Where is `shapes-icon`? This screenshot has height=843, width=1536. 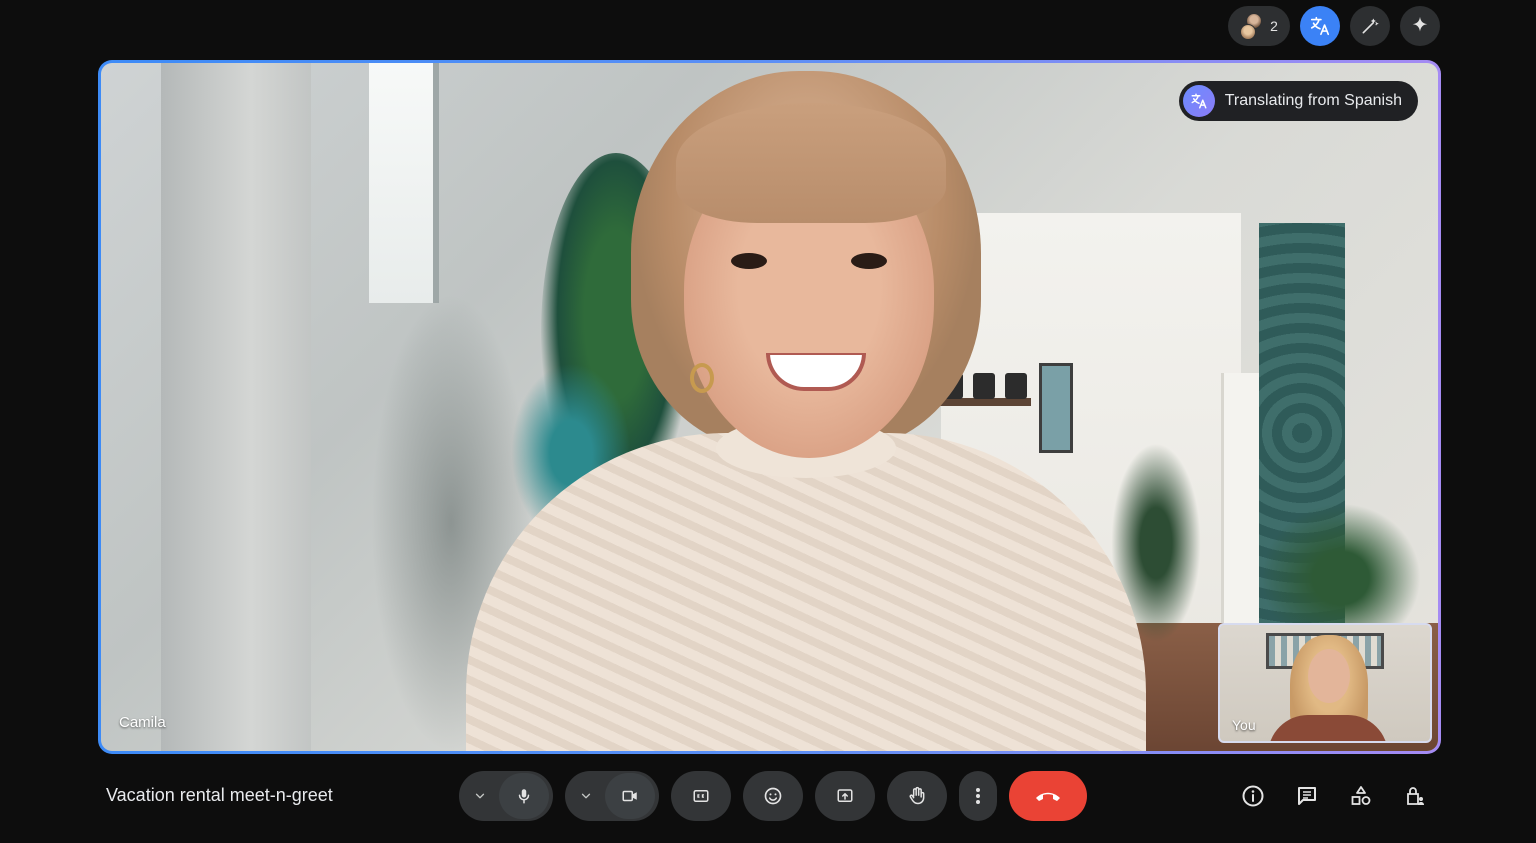 shapes-icon is located at coordinates (1361, 796).